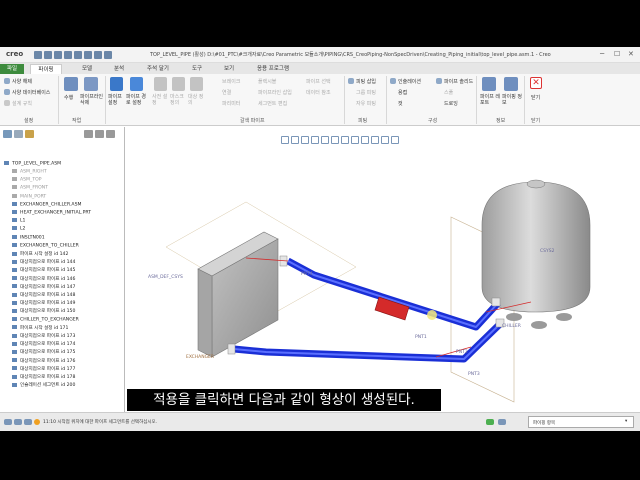 The width and height of the screenshot is (640, 480). I want to click on tree-settings-icon, so click(88, 134).